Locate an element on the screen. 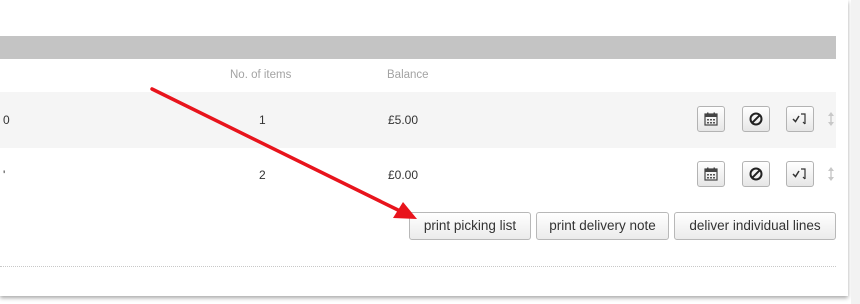  section-divider is located at coordinates (418, 266).